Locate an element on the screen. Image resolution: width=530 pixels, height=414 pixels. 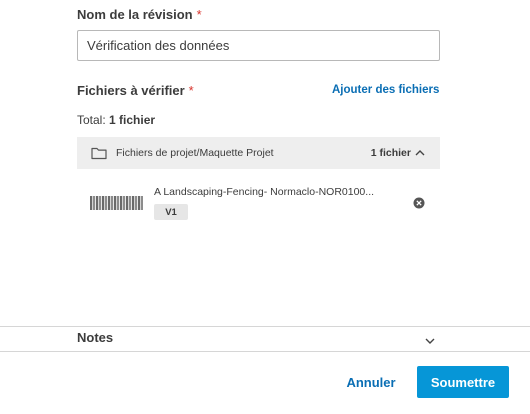
submit-button: Soumettre is located at coordinates (463, 382).